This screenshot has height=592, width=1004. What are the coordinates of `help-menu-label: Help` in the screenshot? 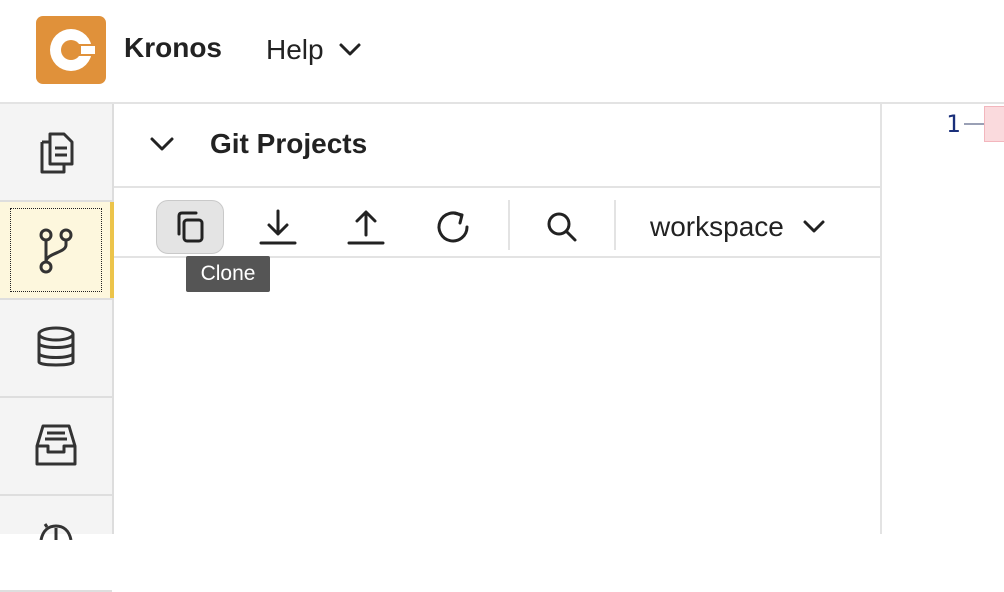 It's located at (295, 49).